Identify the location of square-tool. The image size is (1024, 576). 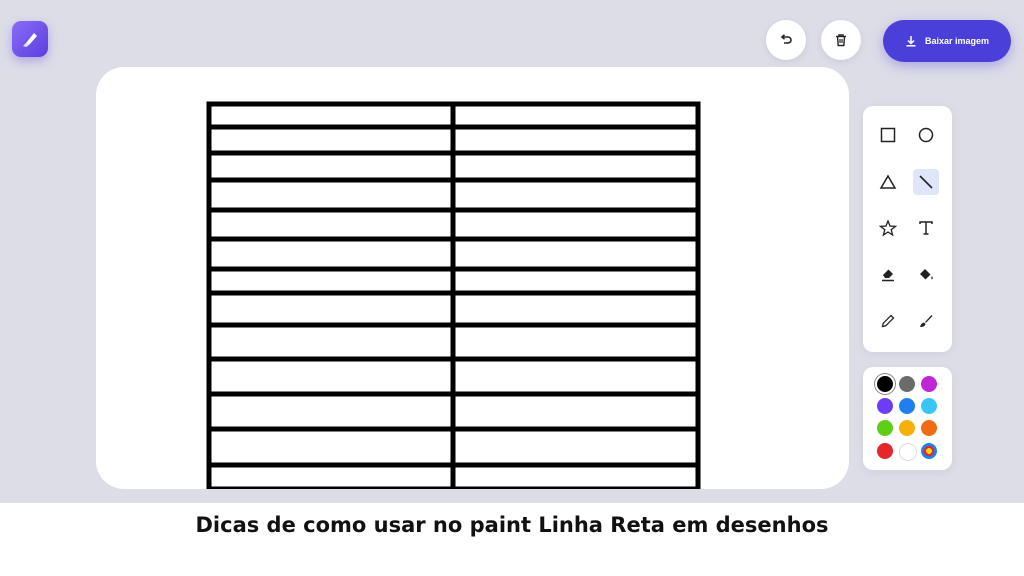
(888, 135).